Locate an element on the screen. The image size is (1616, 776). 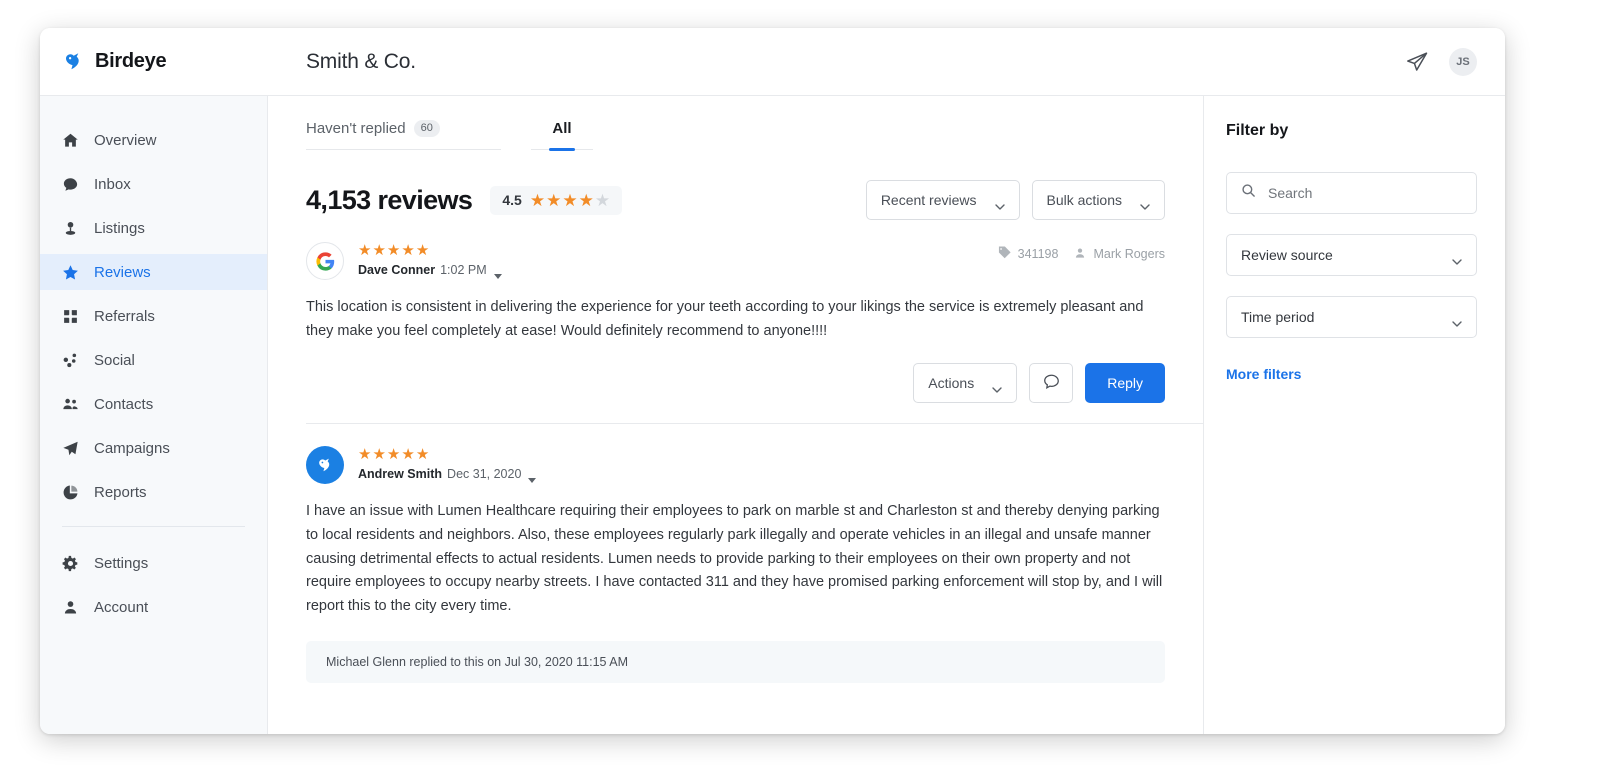
tab-label: All is located at coordinates (562, 129).